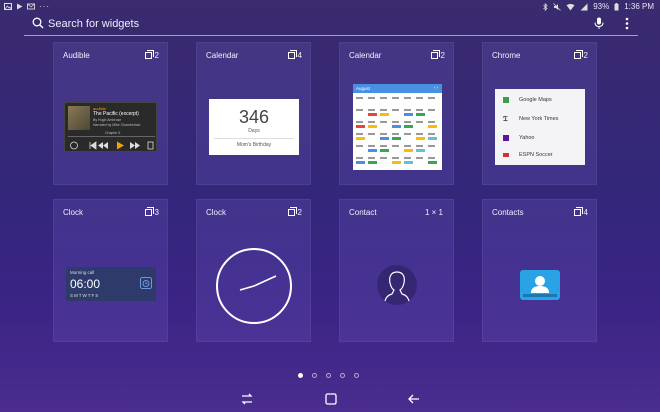 This screenshot has height=412, width=660. Describe the element at coordinates (414, 399) in the screenshot. I see `back-icon` at that location.